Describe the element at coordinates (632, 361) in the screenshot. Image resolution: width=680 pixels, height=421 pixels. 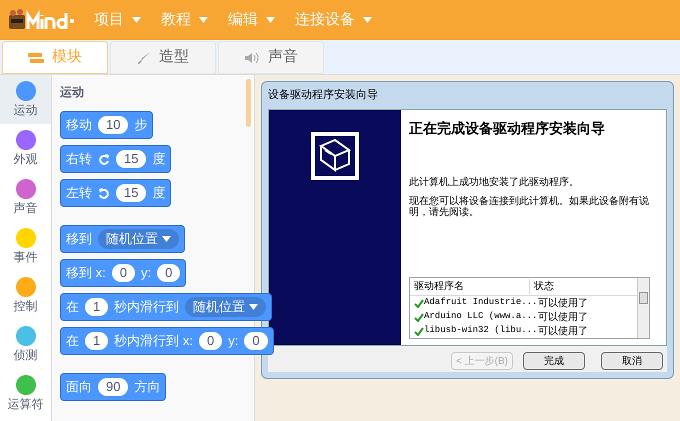
I see `dialog-button: 取消` at that location.